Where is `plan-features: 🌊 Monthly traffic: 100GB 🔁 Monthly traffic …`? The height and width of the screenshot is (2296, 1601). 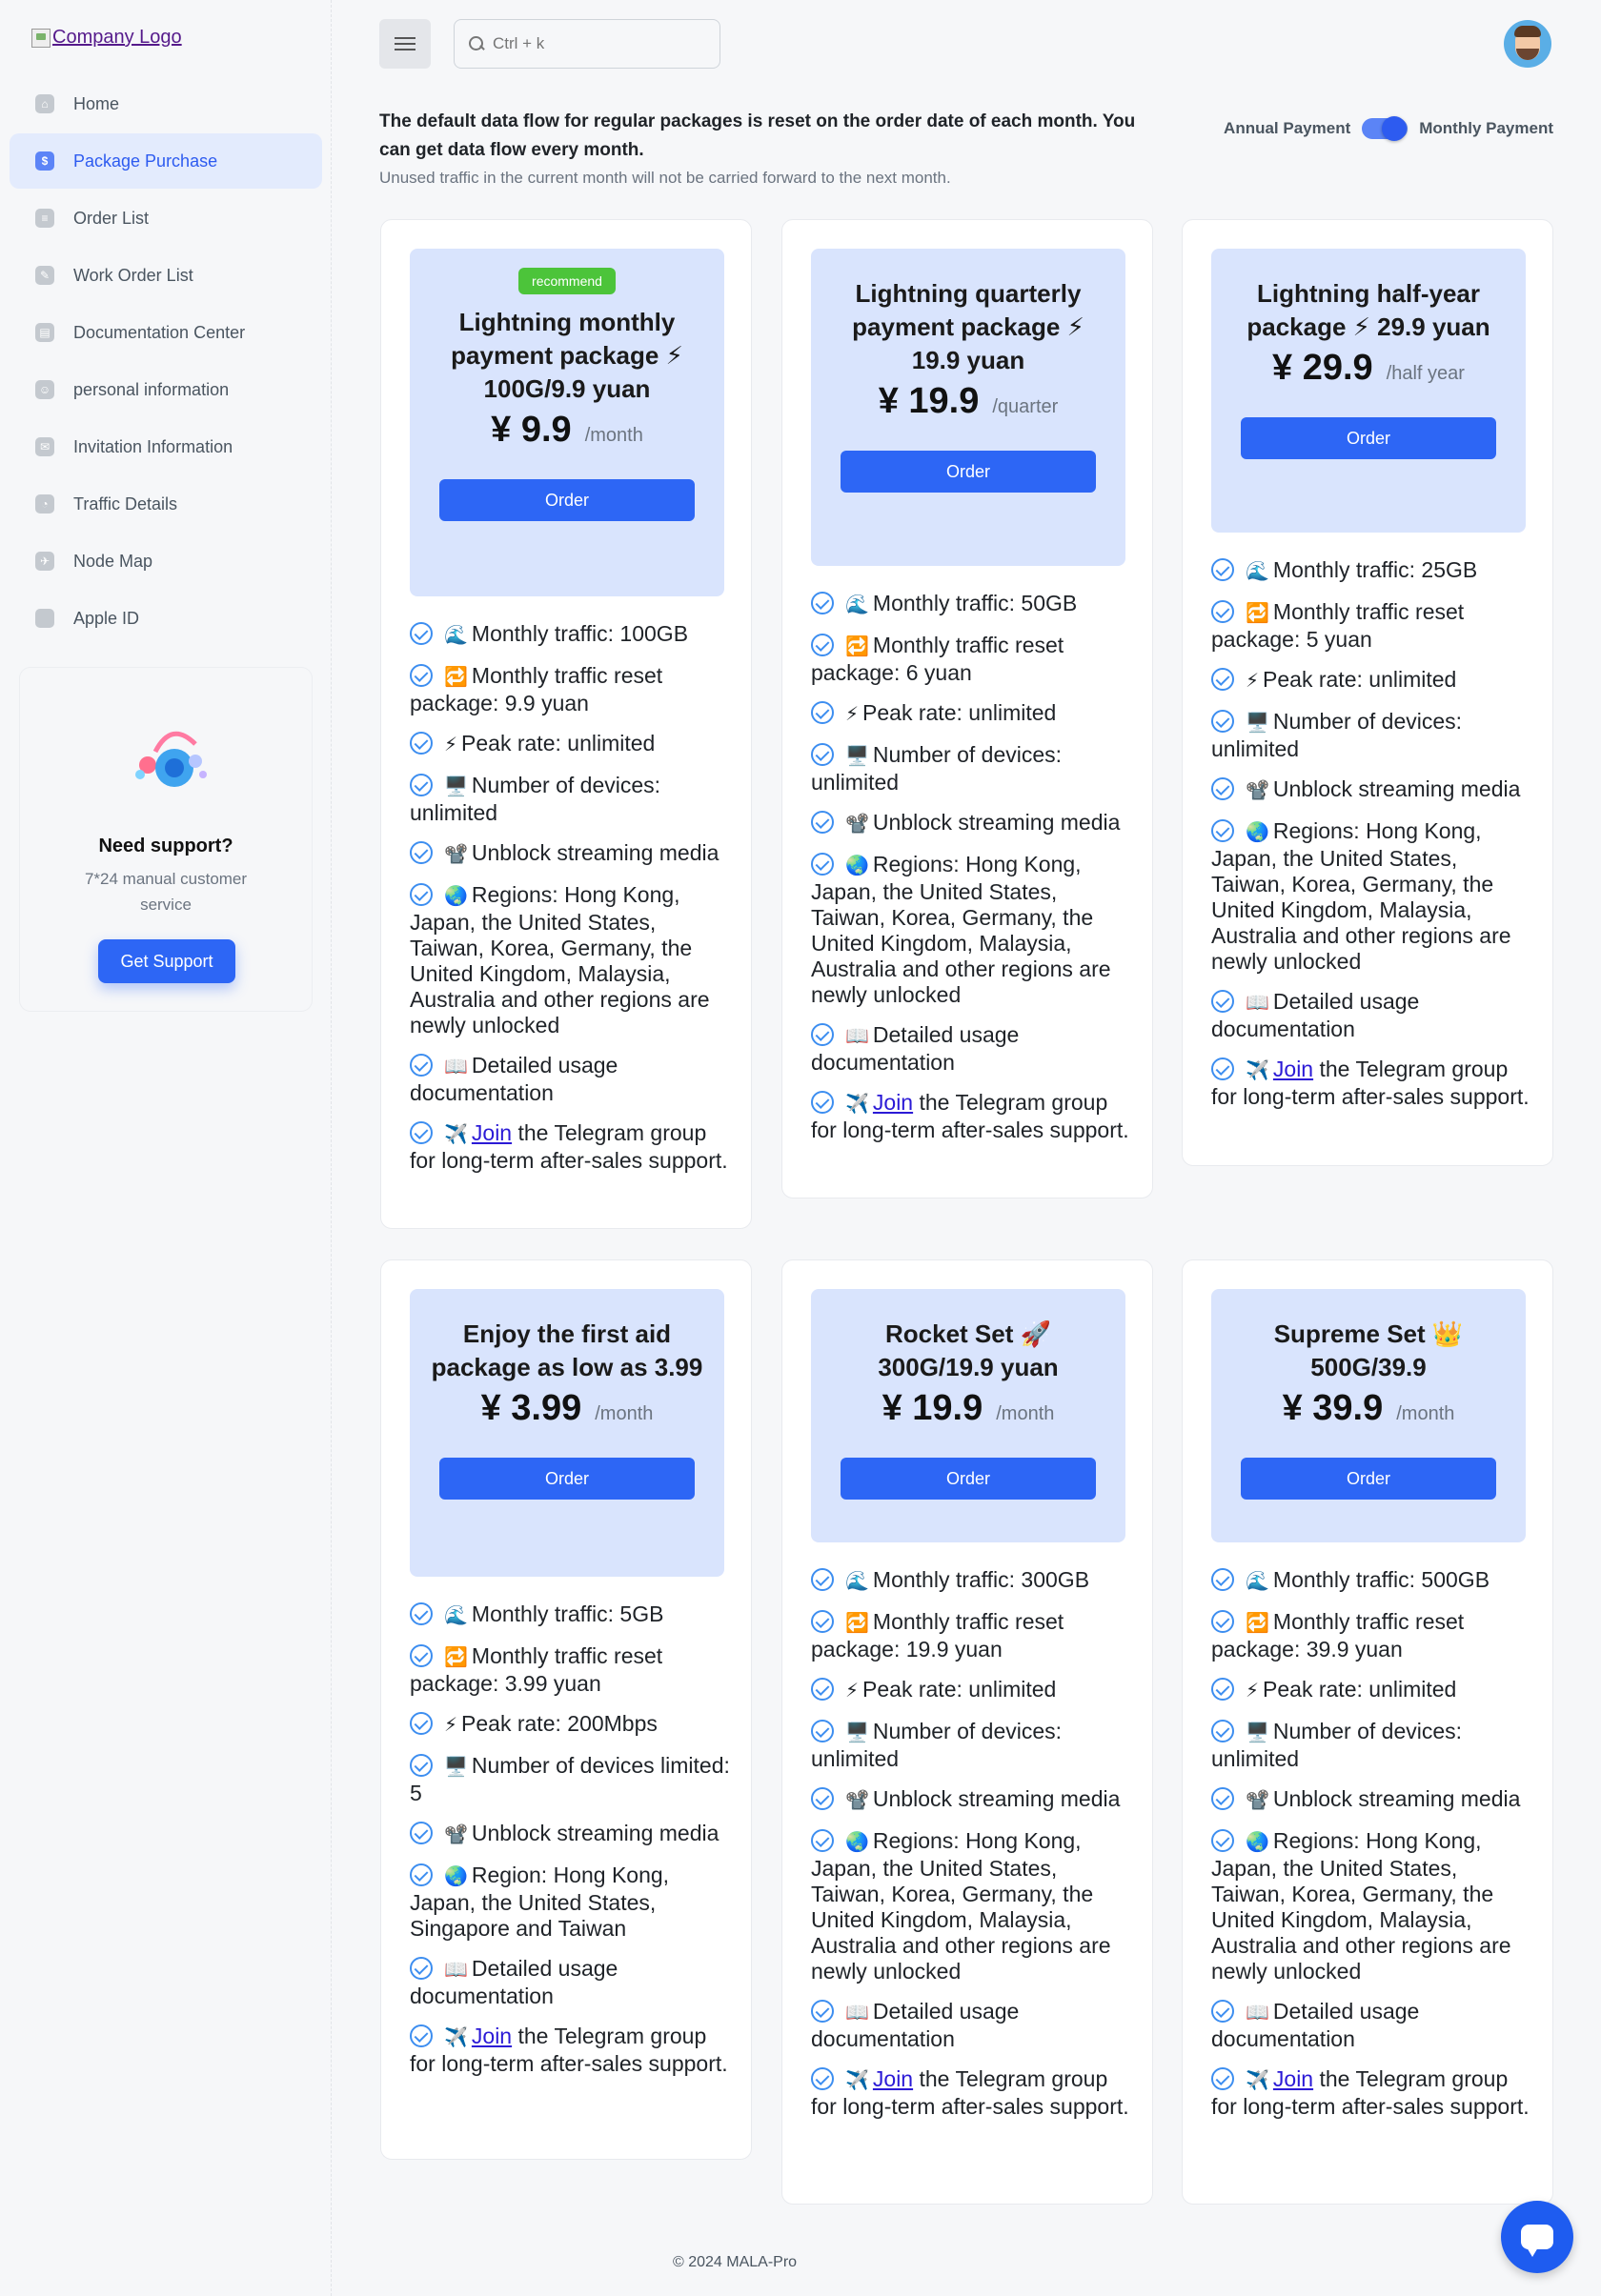
plan-features: 🌊 Monthly traffic: 100GB 🔁 Monthly traffic … is located at coordinates (572, 904).